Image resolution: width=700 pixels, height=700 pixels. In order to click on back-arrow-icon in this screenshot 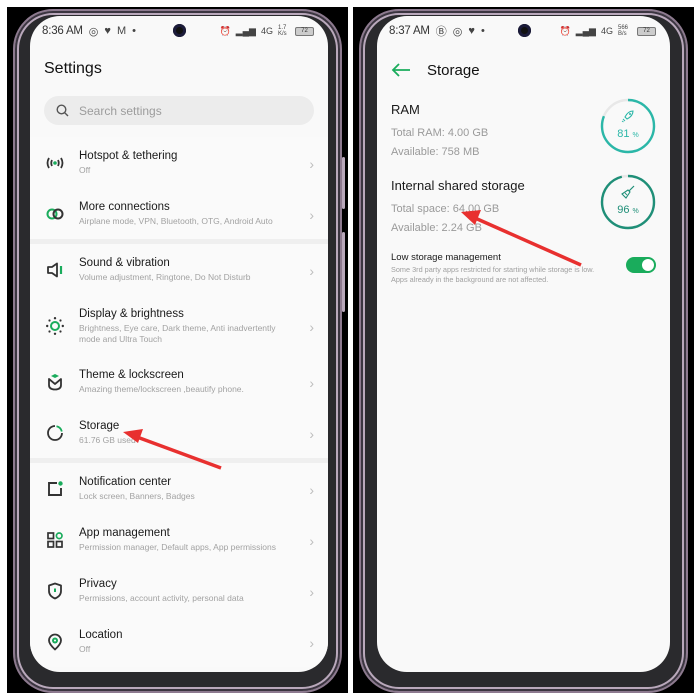, I will do `click(401, 70)`.